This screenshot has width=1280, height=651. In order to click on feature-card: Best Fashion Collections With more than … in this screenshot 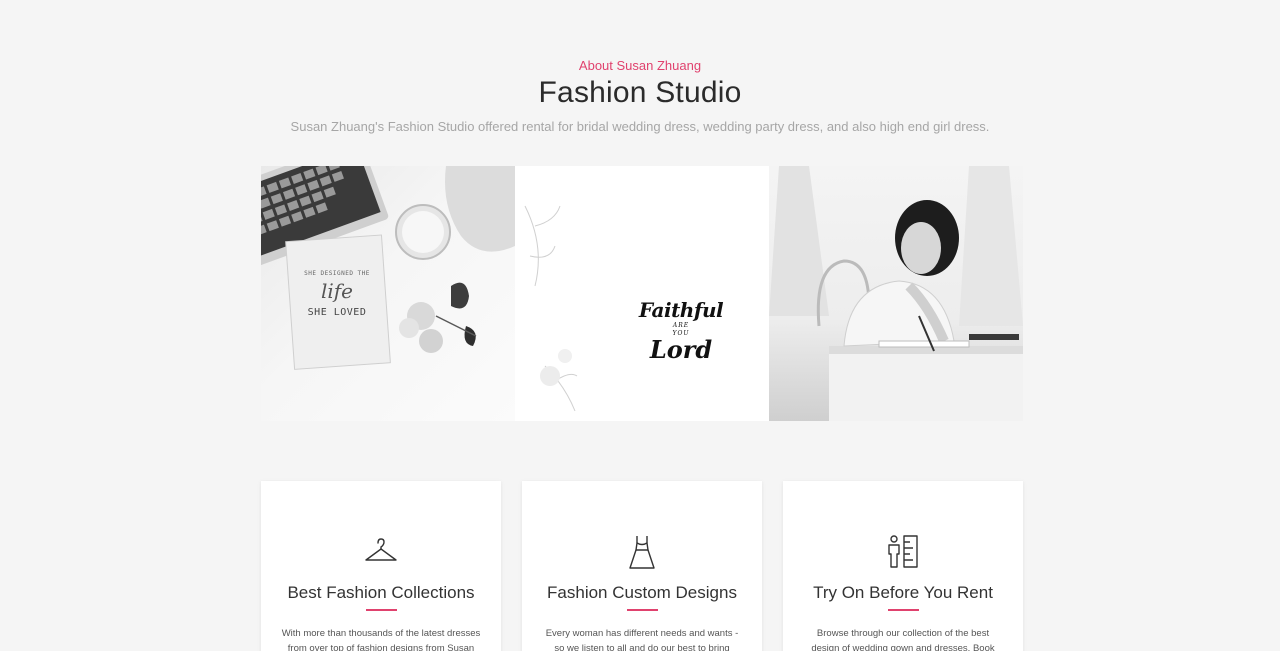, I will do `click(381, 566)`.